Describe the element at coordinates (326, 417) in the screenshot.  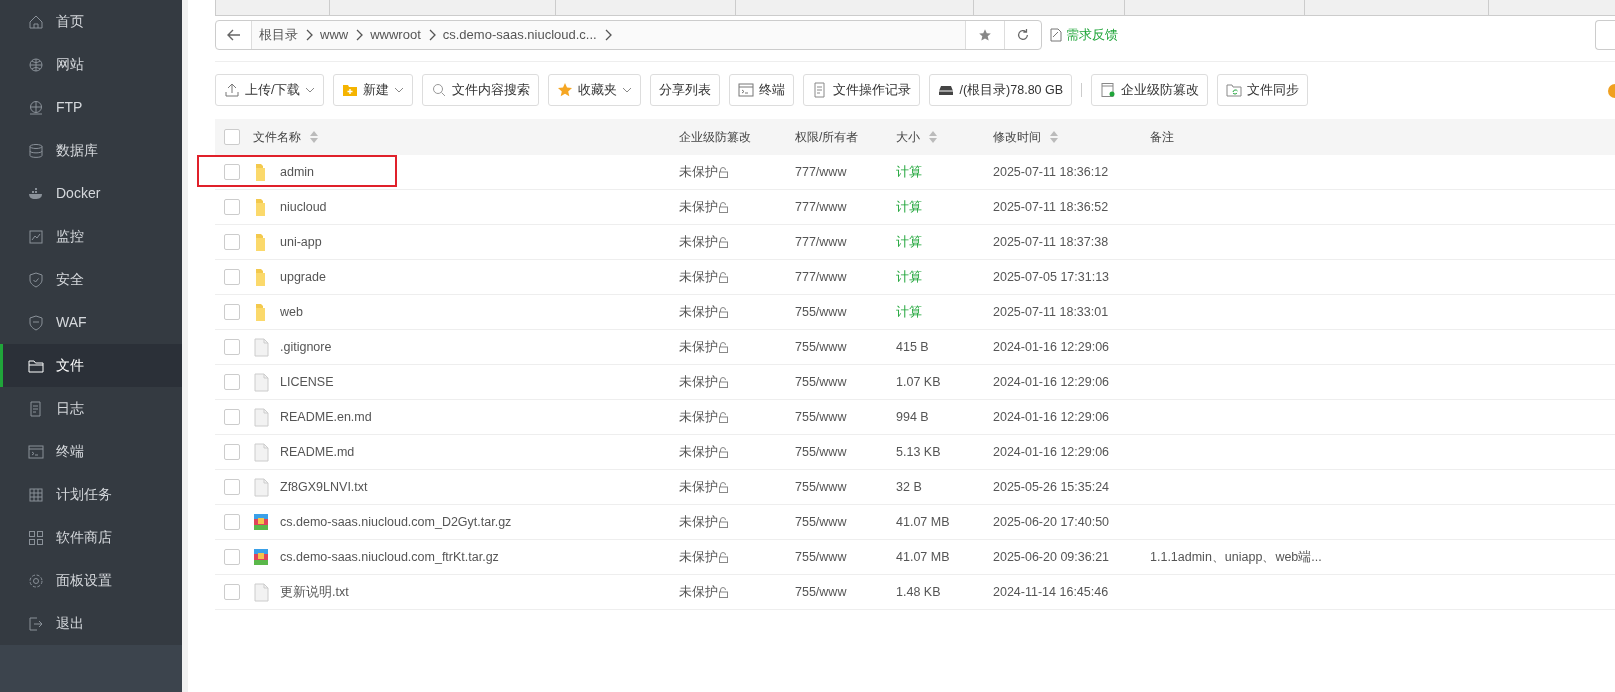
I see `file-name: README.en.md` at that location.